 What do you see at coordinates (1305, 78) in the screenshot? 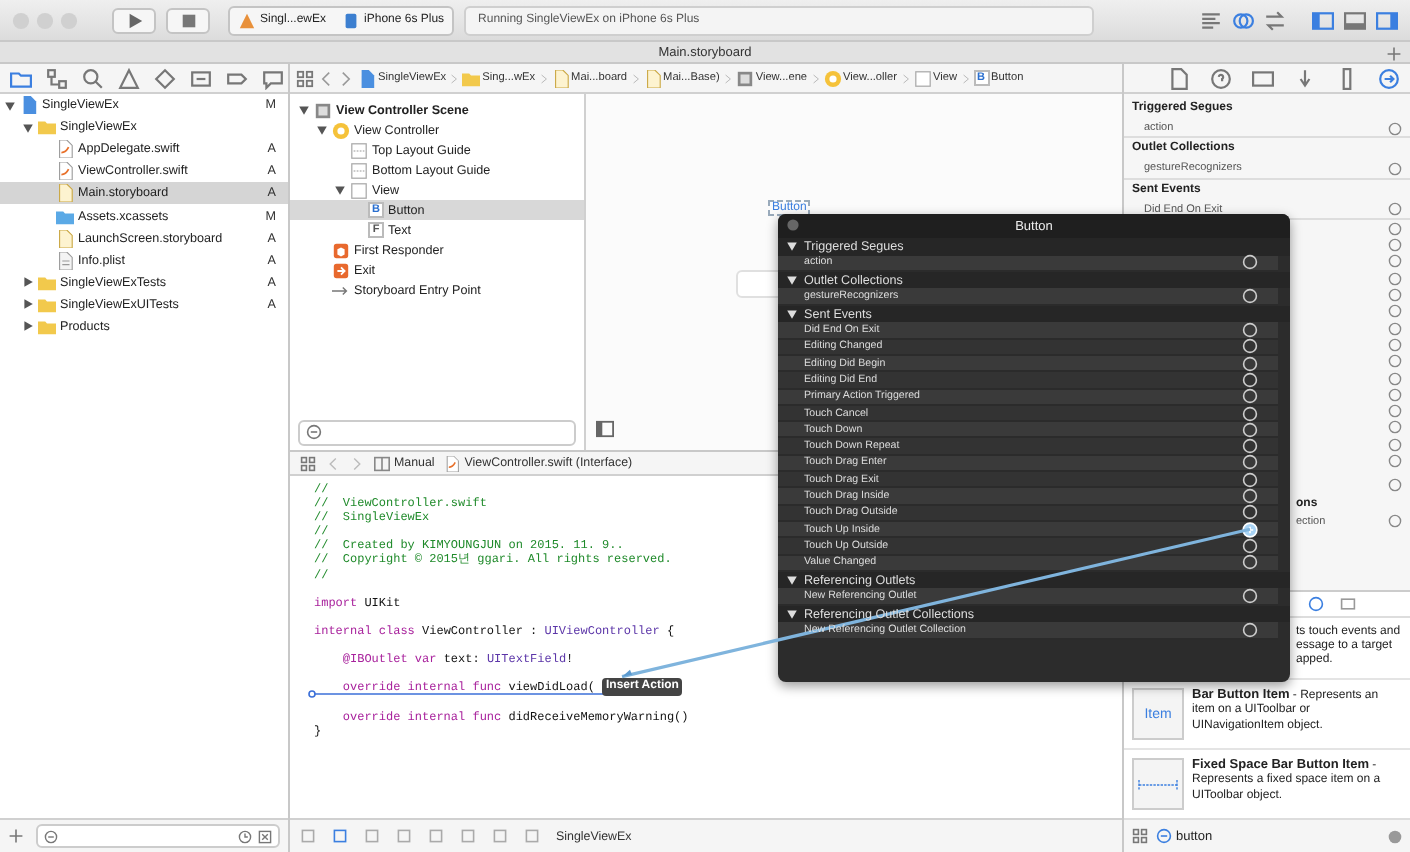
I see `slider-down-icon` at bounding box center [1305, 78].